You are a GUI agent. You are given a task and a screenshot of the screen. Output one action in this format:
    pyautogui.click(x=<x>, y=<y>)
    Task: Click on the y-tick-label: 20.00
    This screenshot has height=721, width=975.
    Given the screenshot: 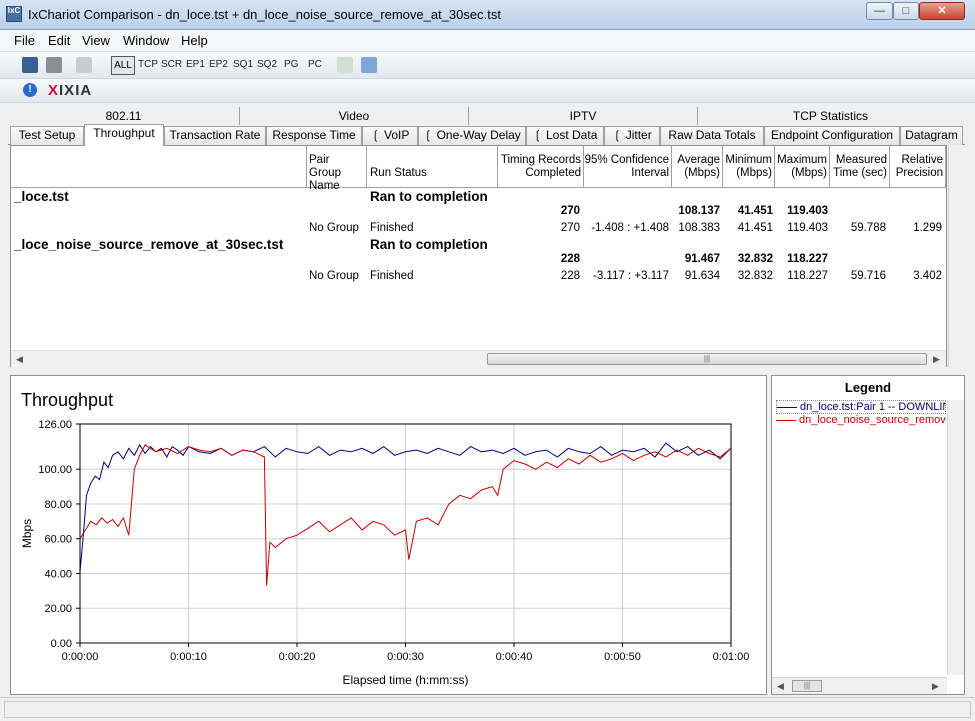 What is the action you would take?
    pyautogui.click(x=58, y=609)
    